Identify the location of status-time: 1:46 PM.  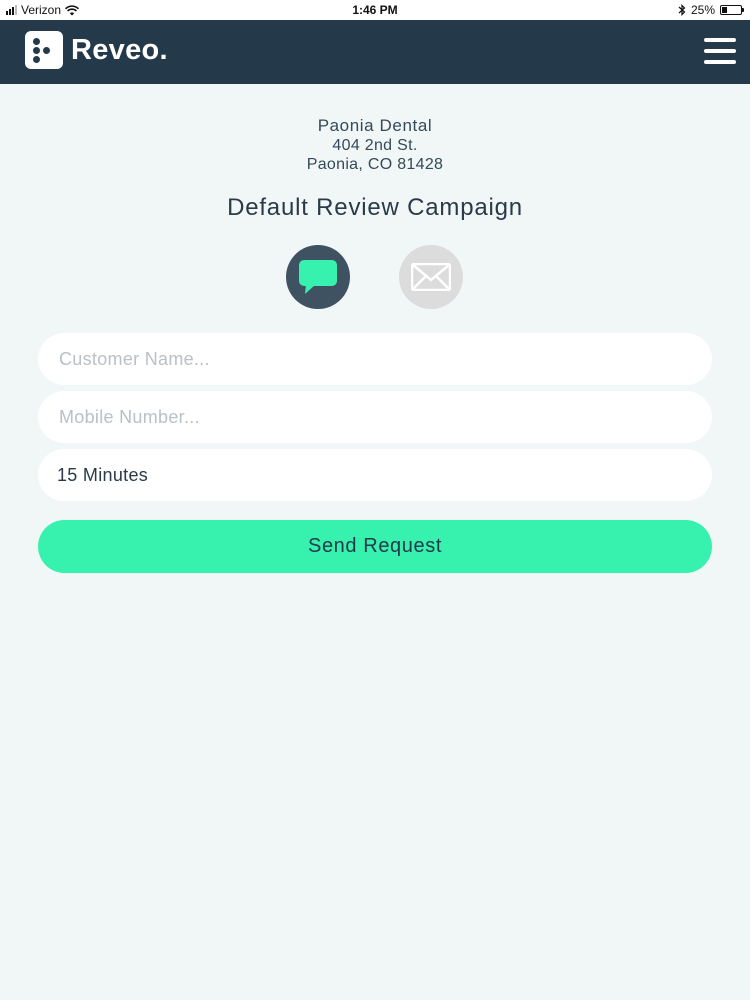
(375, 10).